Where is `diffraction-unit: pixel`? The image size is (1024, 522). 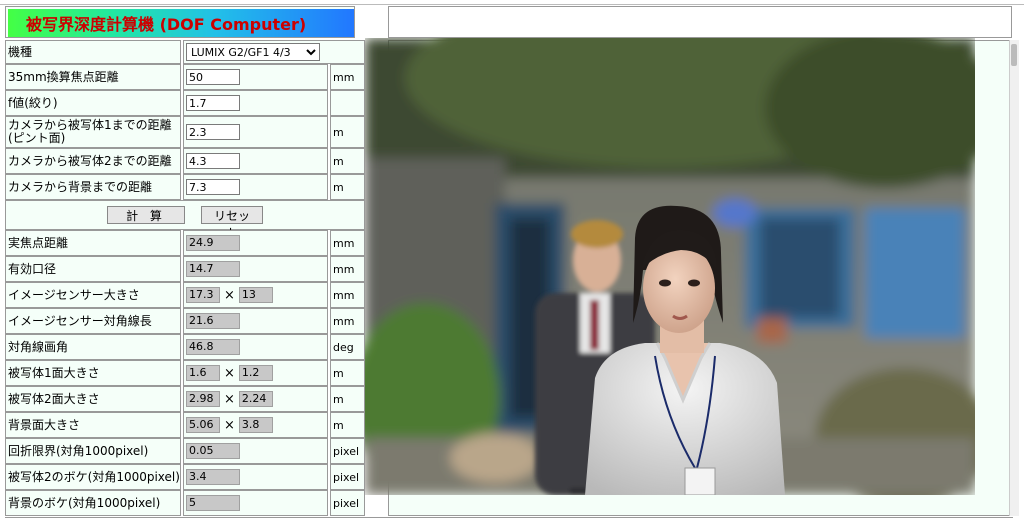
diffraction-unit: pixel is located at coordinates (347, 451).